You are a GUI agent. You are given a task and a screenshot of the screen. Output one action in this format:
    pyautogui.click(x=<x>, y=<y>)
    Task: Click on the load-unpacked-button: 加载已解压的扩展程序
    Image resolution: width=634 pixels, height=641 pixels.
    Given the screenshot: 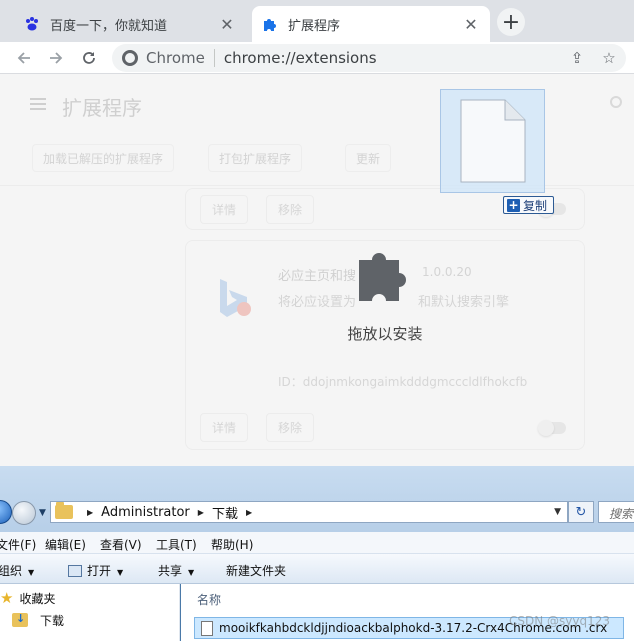 What is the action you would take?
    pyautogui.click(x=103, y=158)
    